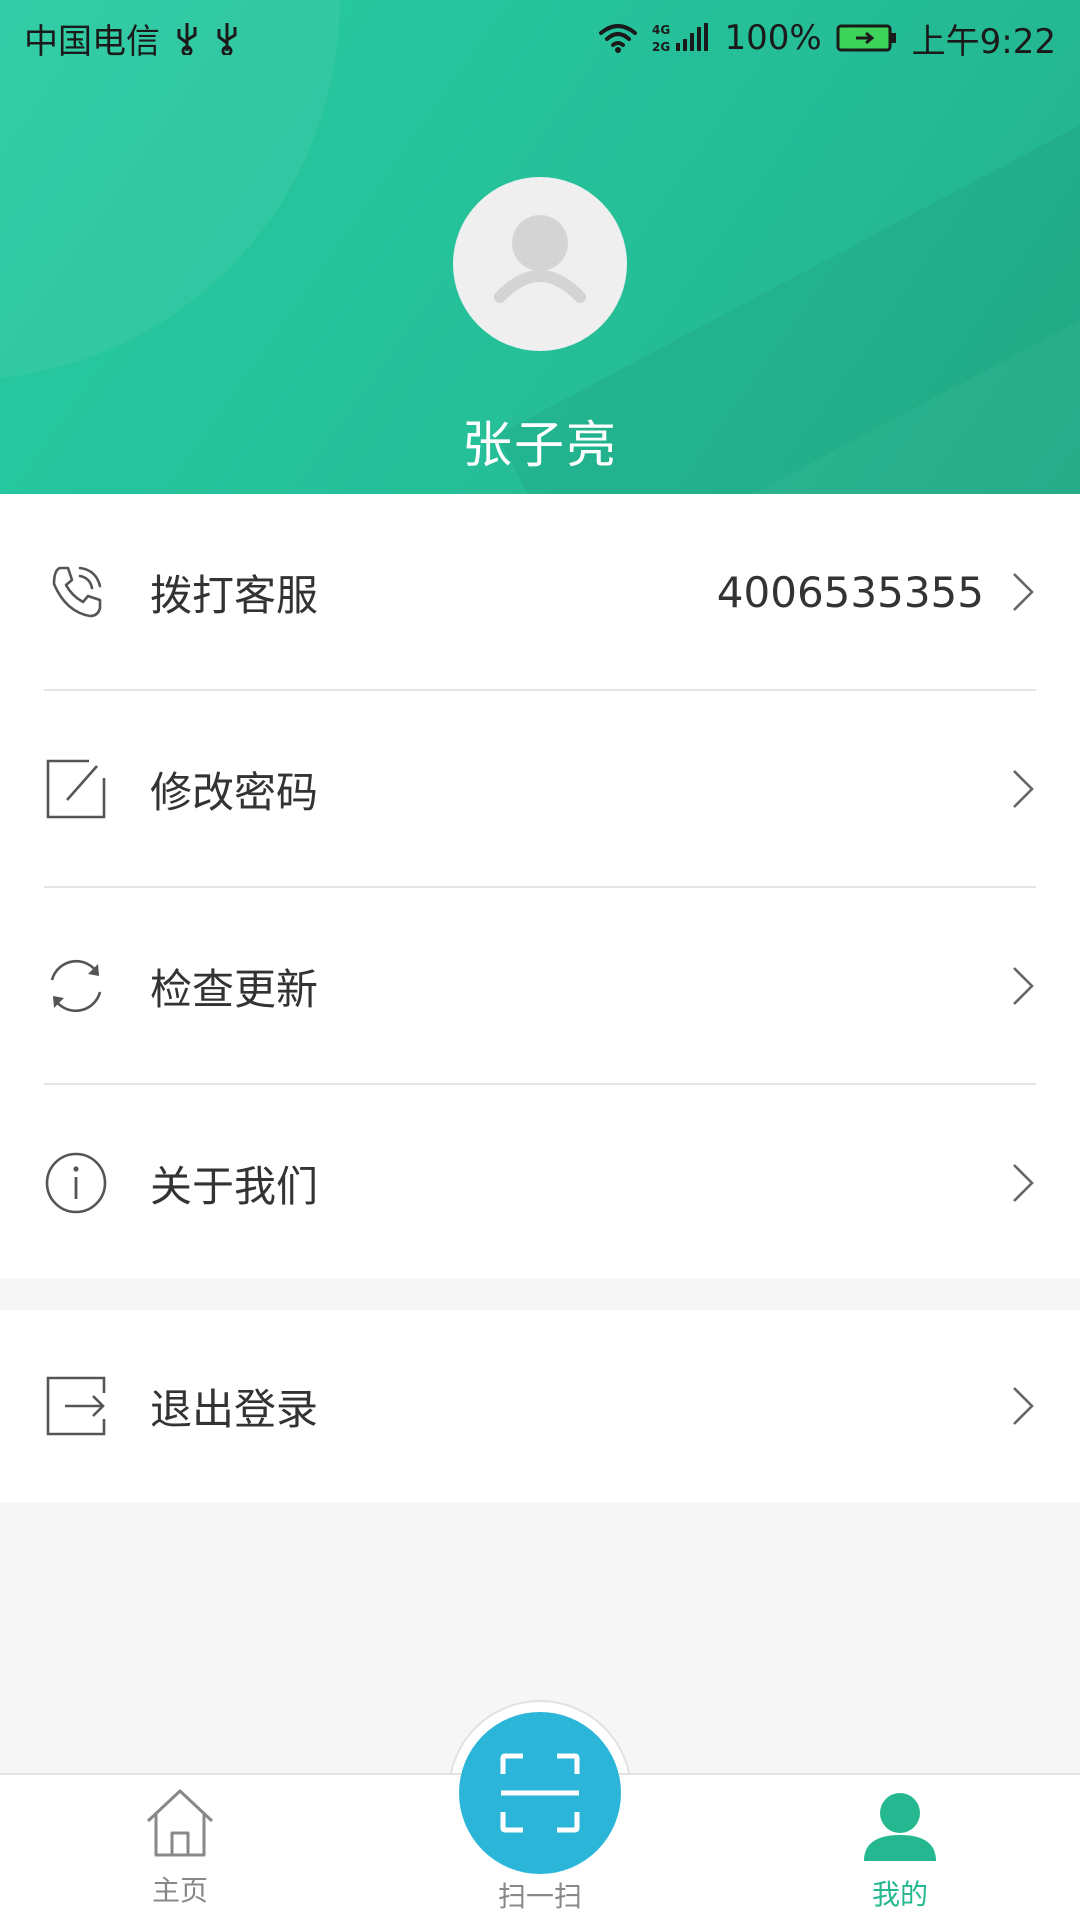 This screenshot has width=1080, height=1920. What do you see at coordinates (983, 41) in the screenshot?
I see `status-time: 上午9:22` at bounding box center [983, 41].